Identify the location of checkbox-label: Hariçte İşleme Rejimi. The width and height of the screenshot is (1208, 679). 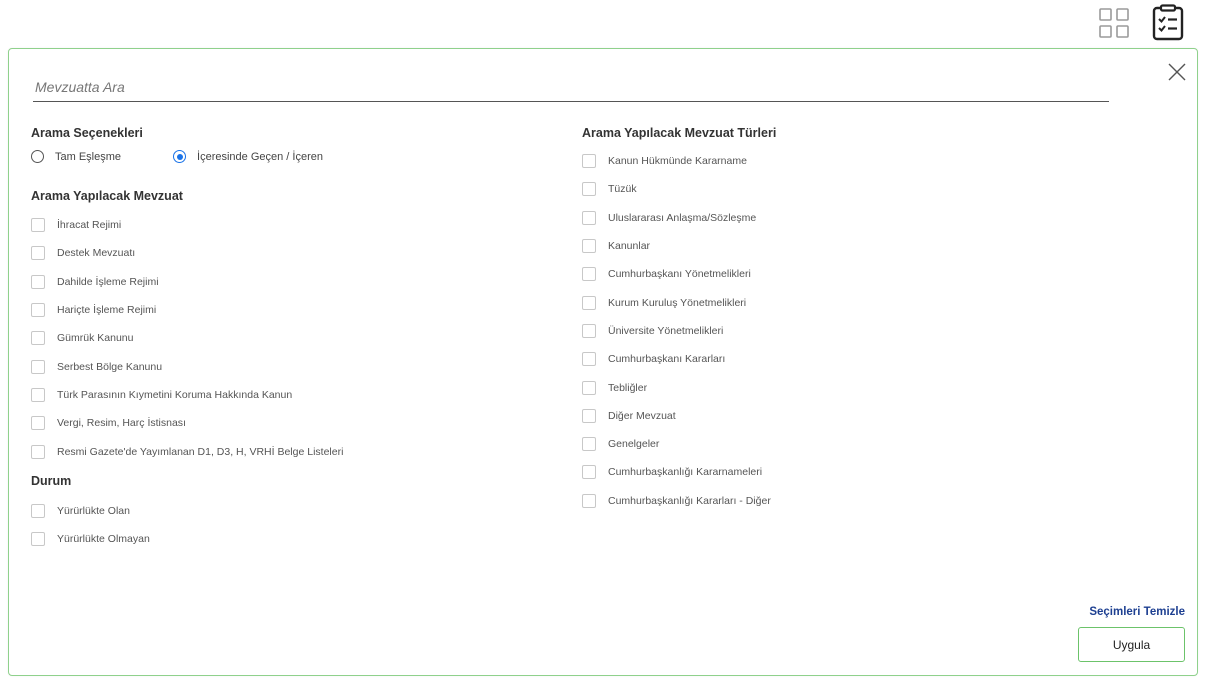
(107, 310).